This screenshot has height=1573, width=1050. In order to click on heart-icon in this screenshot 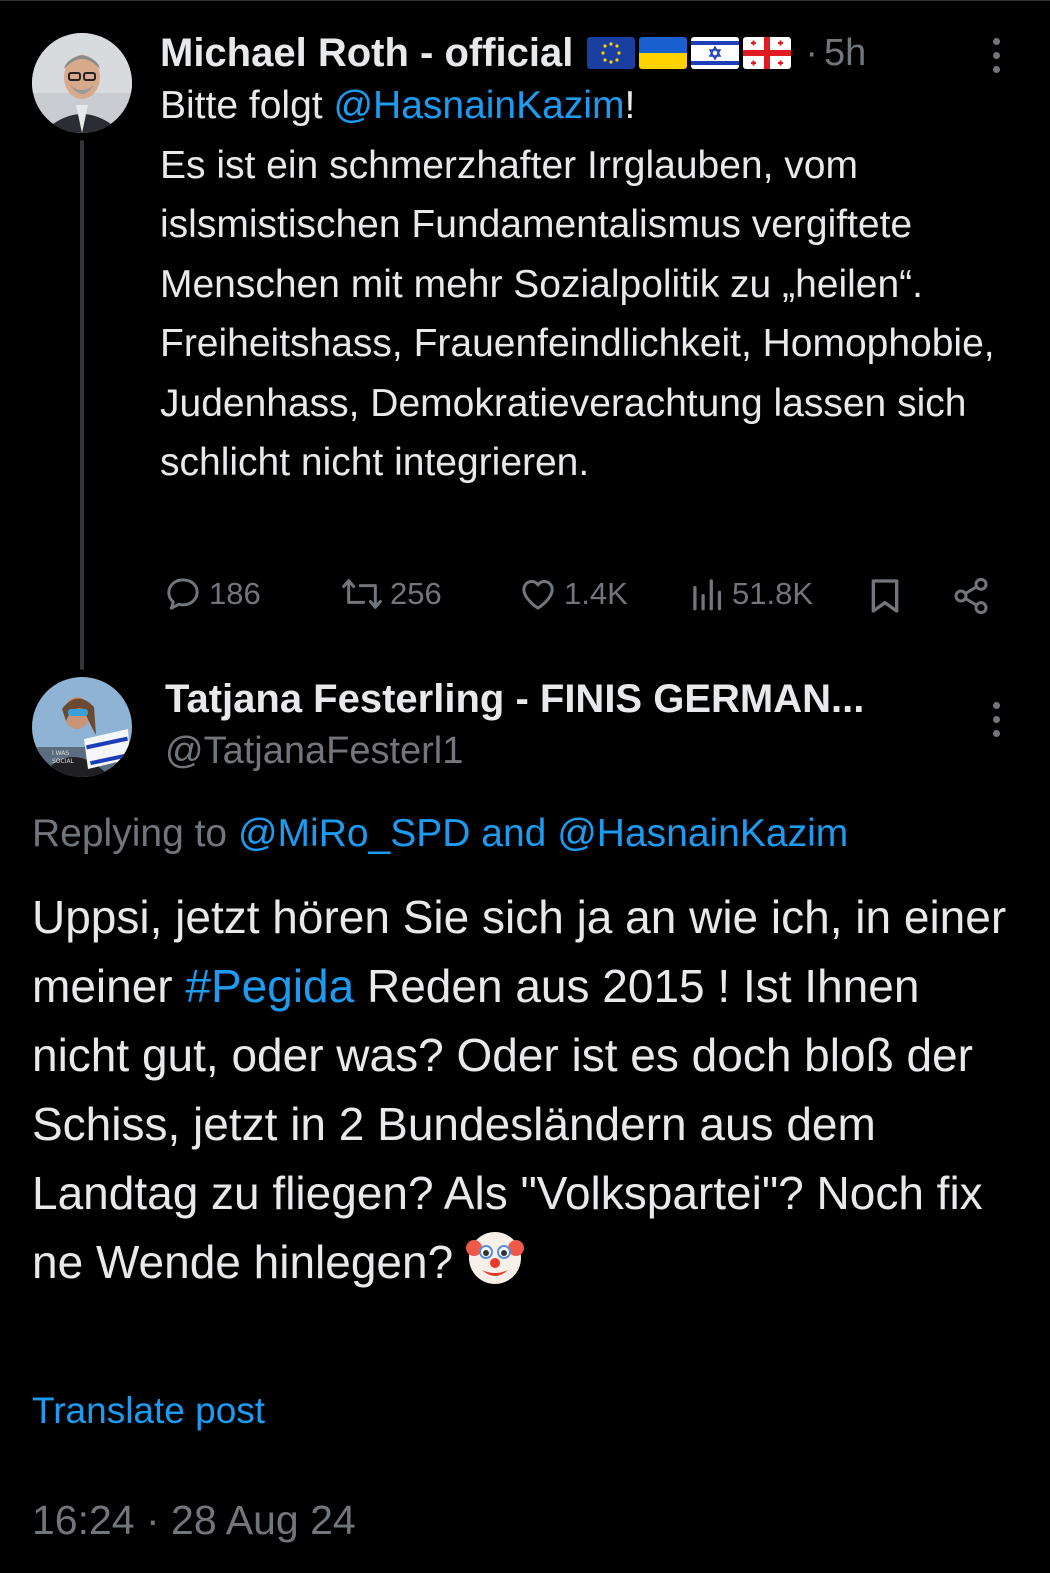, I will do `click(538, 595)`.